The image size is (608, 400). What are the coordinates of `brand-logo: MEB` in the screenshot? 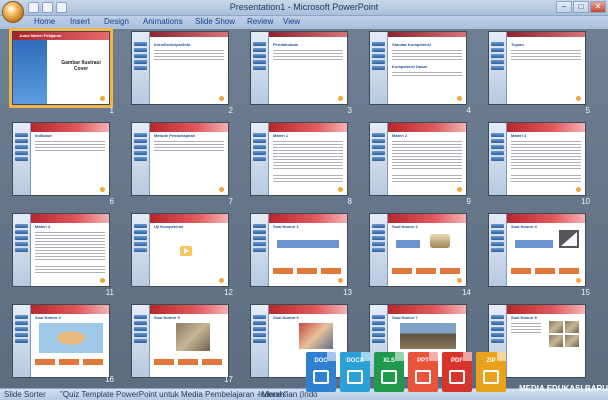 It's located at (551, 367).